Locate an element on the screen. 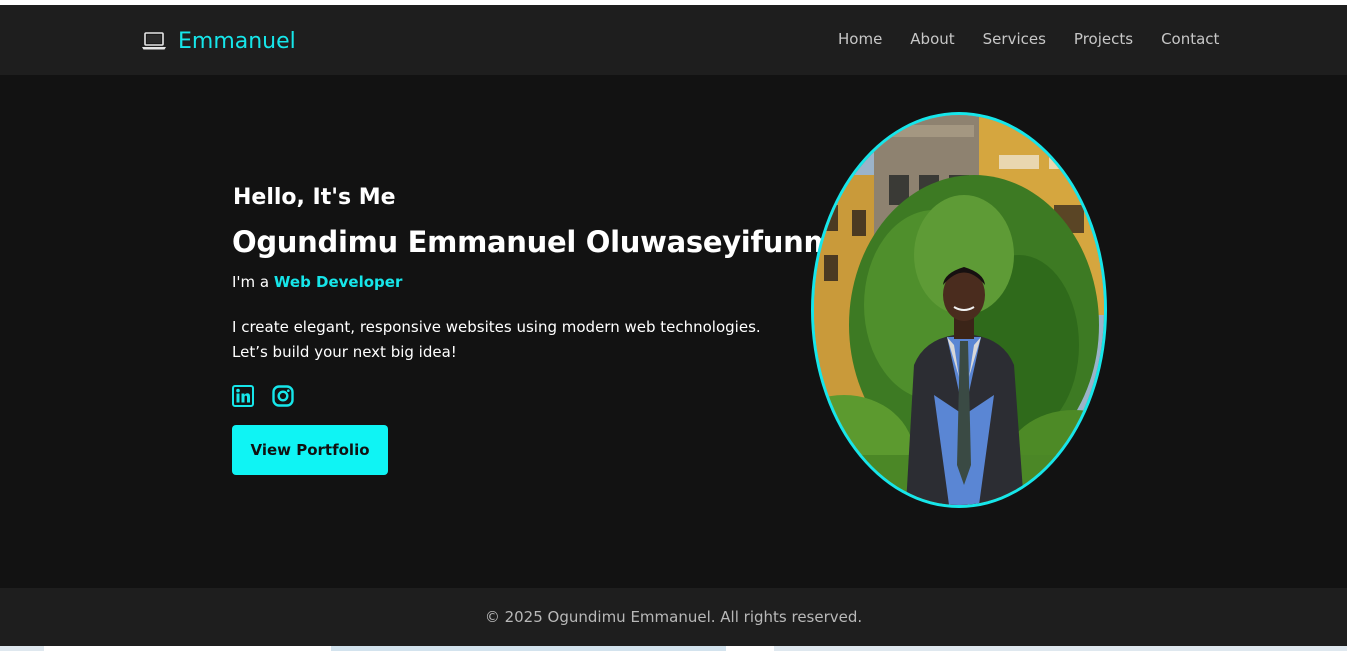 The image size is (1347, 651). hero-name: Ogundimu Emmanuel Oluwaseyifunmi is located at coordinates (538, 242).